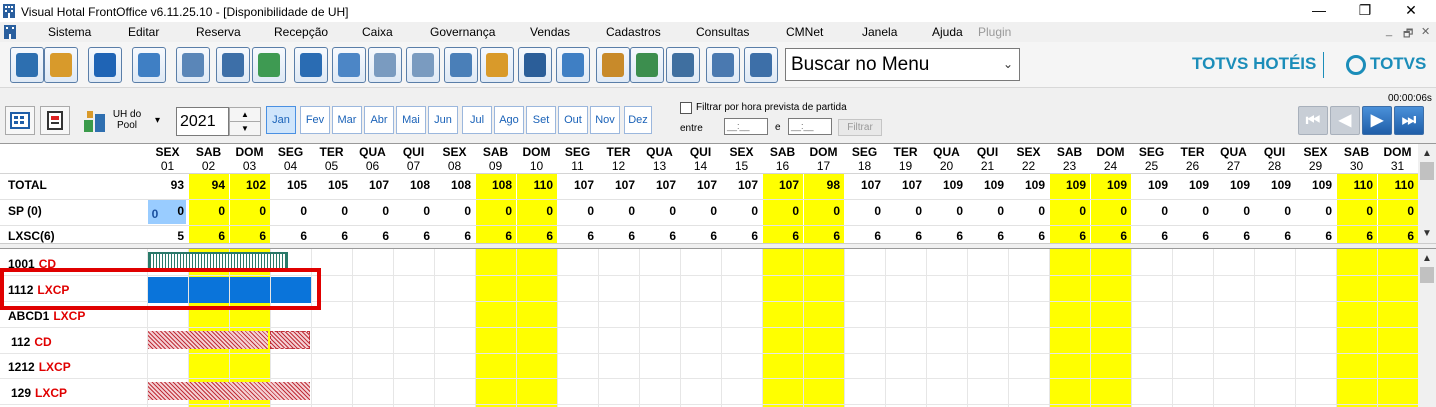  I want to click on grid-view-button, so click(20, 120).